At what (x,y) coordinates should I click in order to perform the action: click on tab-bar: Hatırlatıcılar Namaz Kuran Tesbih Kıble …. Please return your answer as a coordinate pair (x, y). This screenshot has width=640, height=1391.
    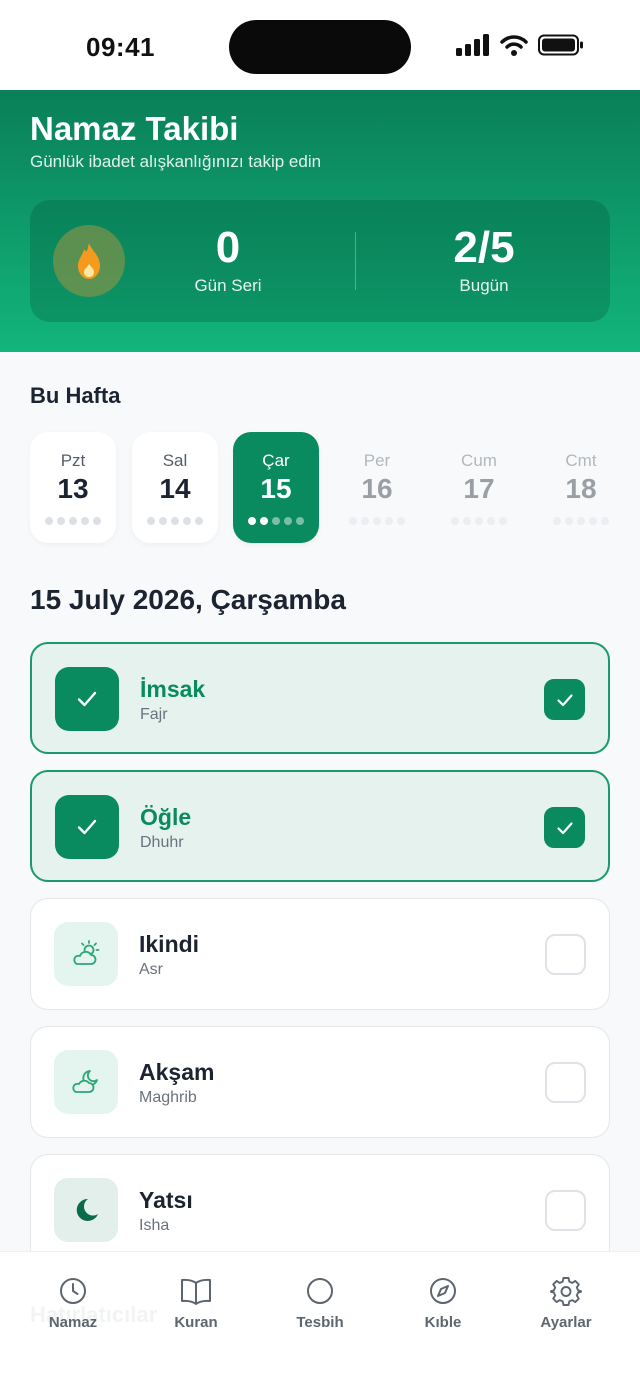
    Looking at the image, I should click on (320, 1321).